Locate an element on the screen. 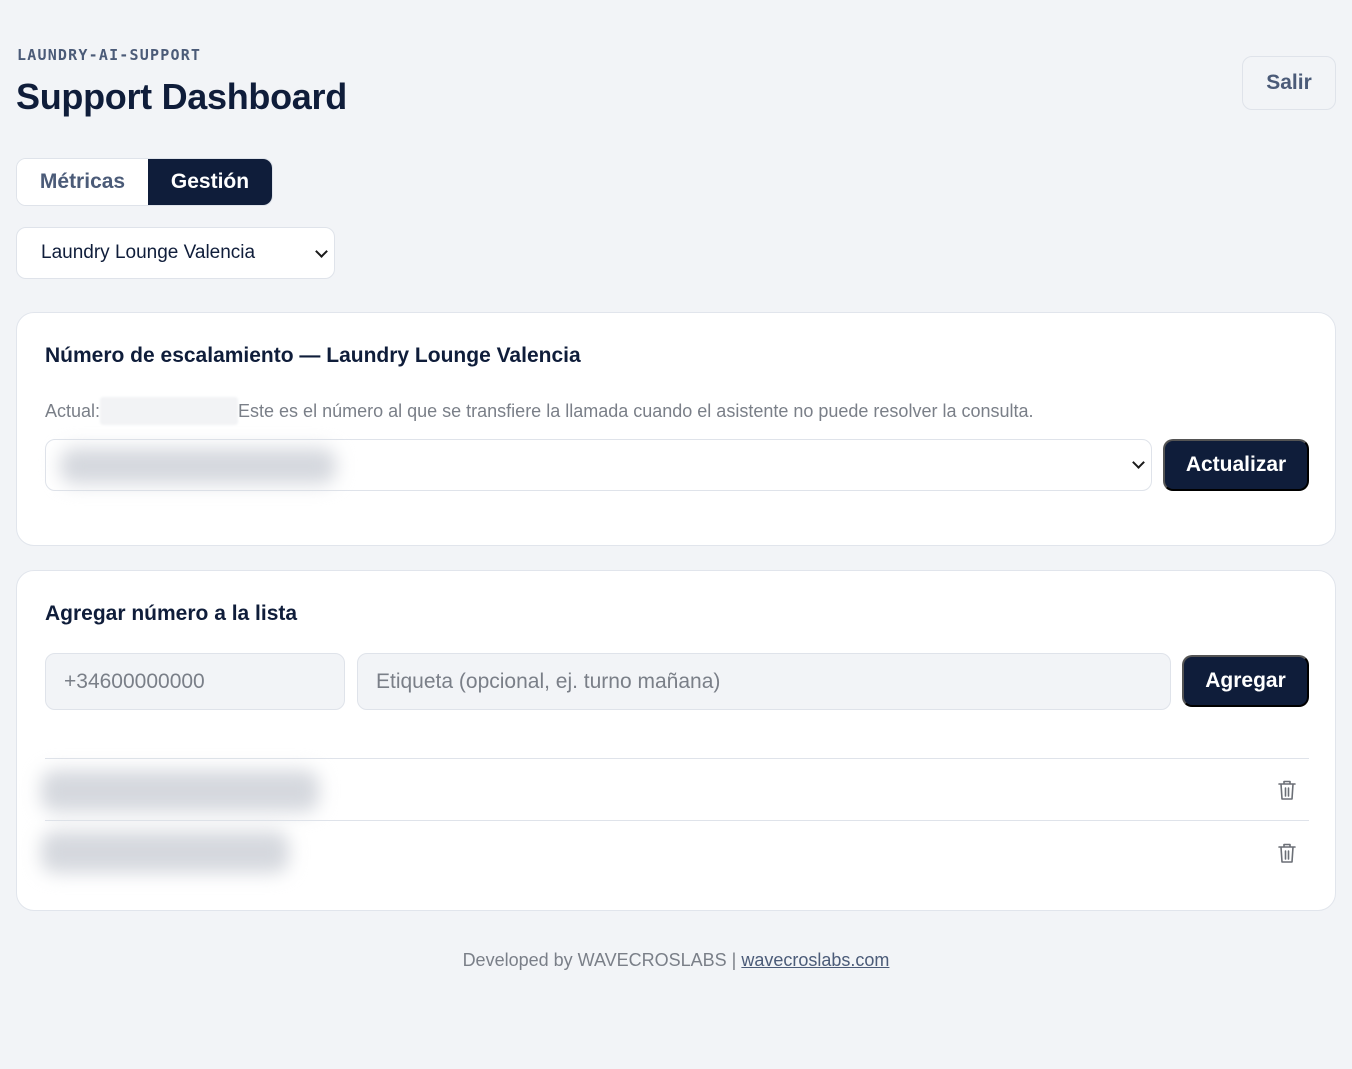 This screenshot has width=1352, height=1069. location-select: Laundry Lounge Valencia is located at coordinates (175, 253).